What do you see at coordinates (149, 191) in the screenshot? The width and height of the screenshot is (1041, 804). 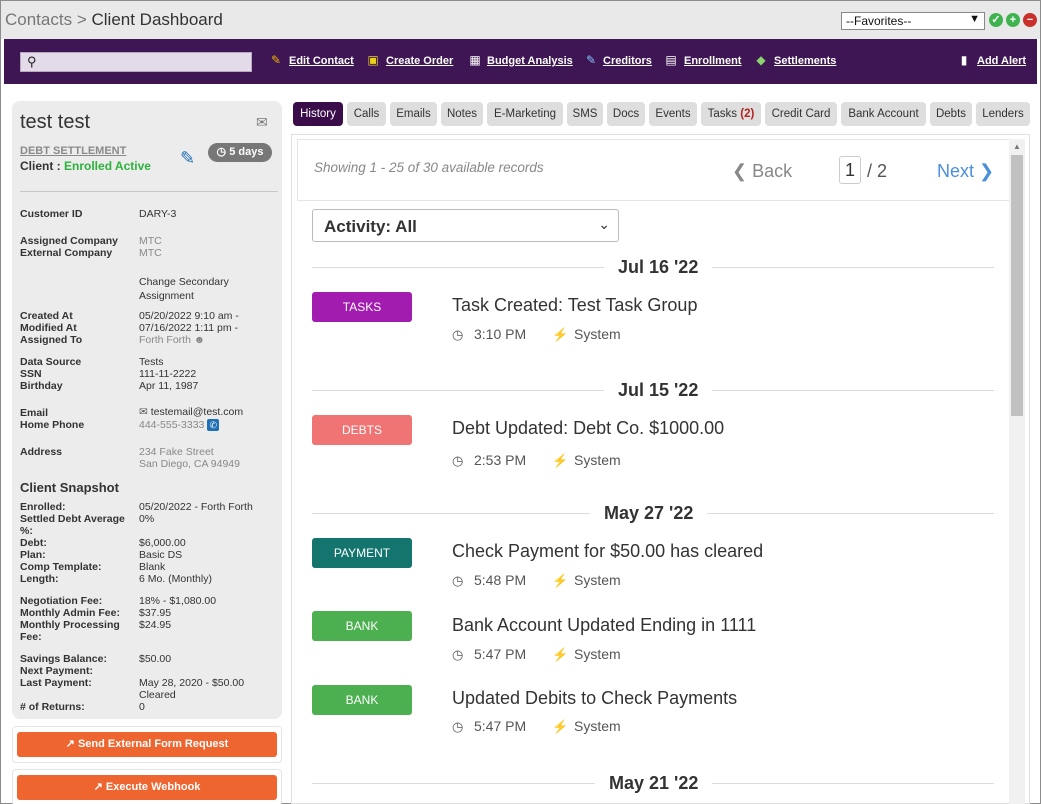 I see `divider` at bounding box center [149, 191].